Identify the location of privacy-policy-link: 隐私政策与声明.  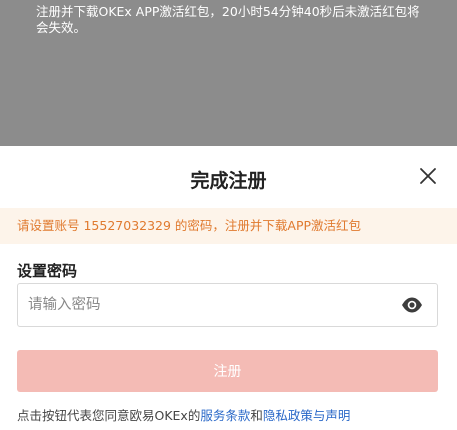
(307, 415).